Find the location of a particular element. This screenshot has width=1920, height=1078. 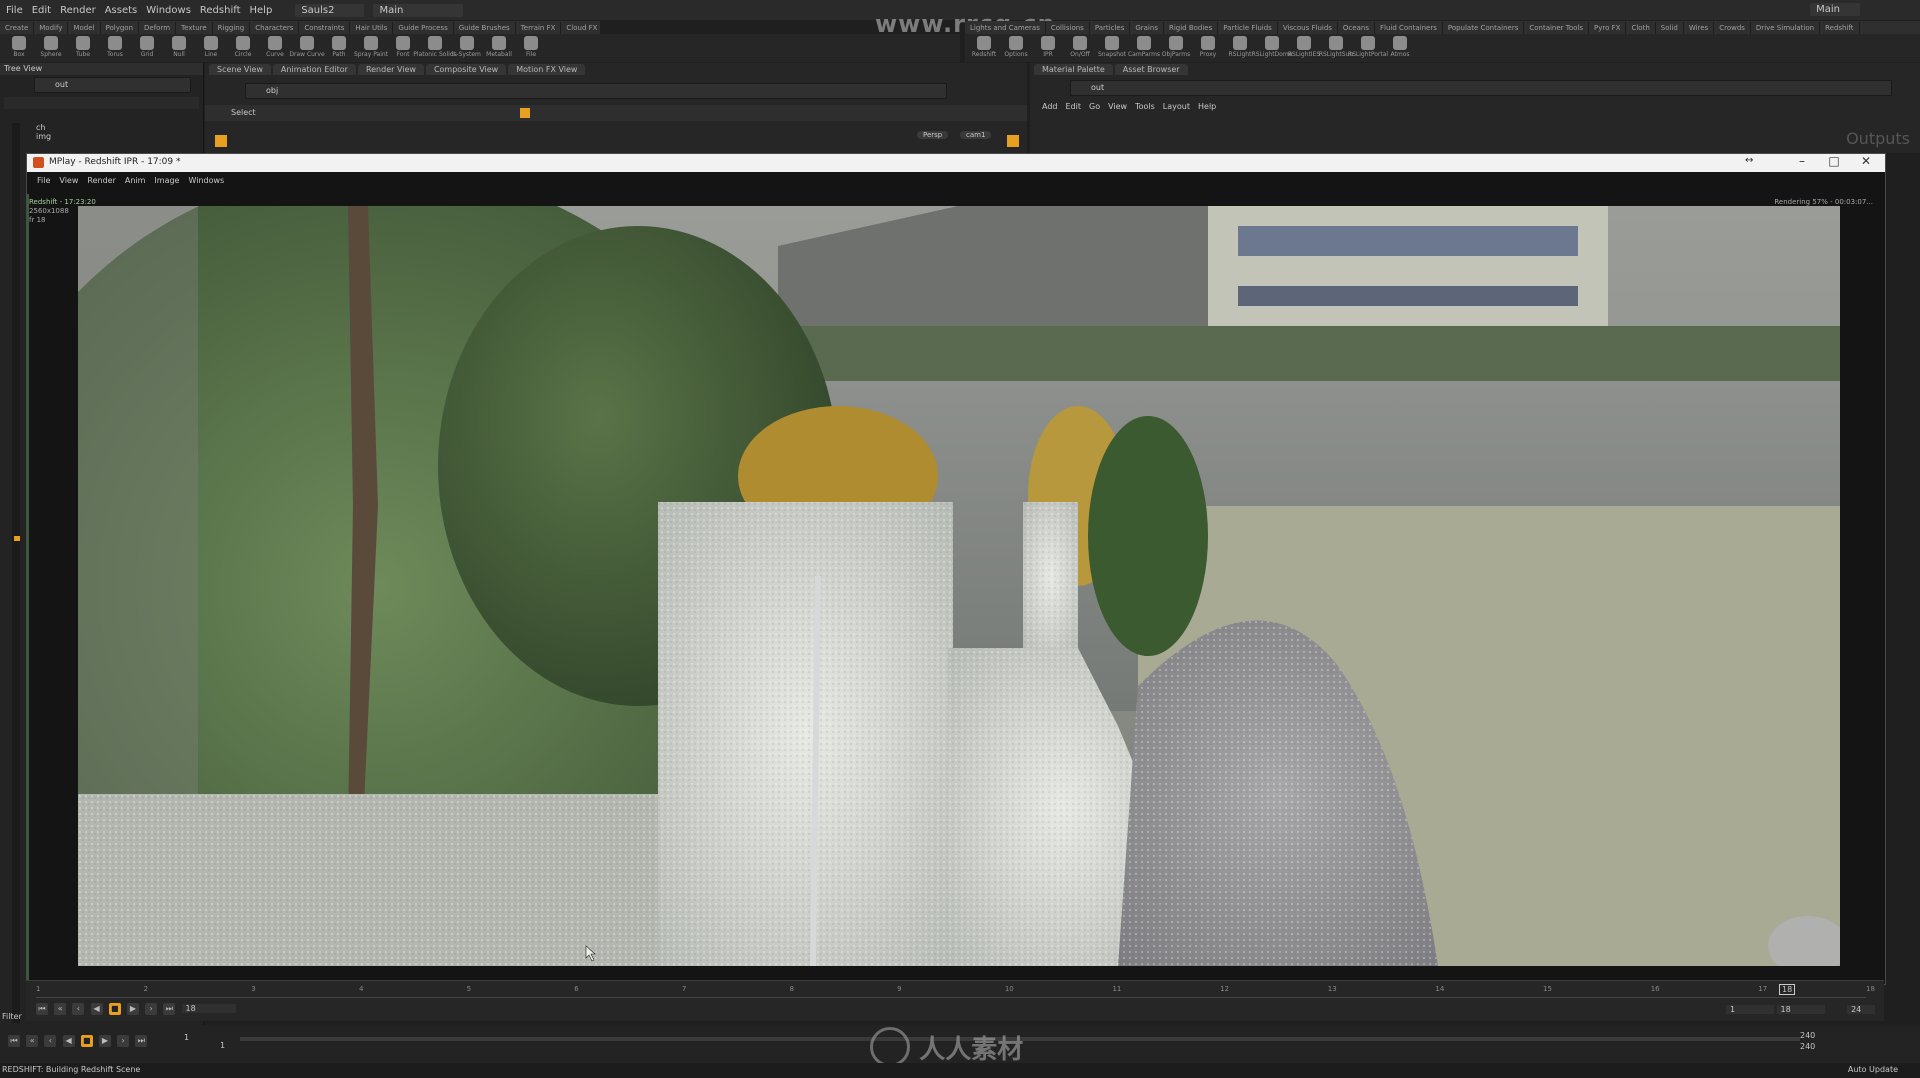

shelf-tab-modify: Modify is located at coordinates (51, 27).